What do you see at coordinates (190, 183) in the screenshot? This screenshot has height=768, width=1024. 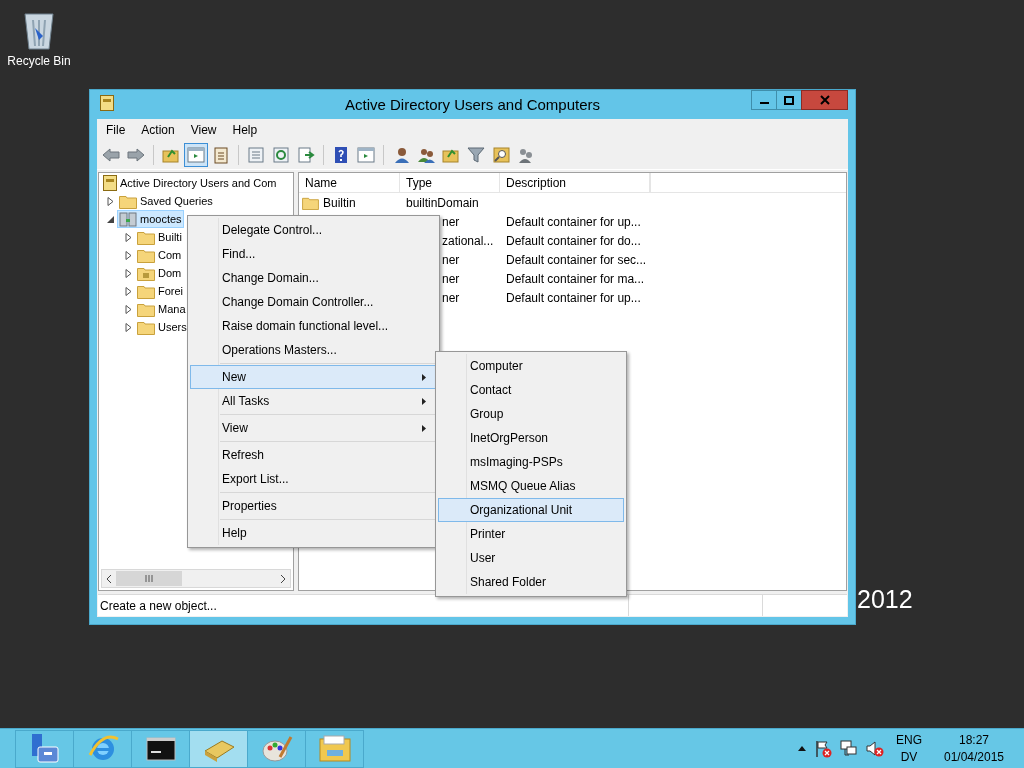 I see `tree-item: Active Directory Users and Com` at bounding box center [190, 183].